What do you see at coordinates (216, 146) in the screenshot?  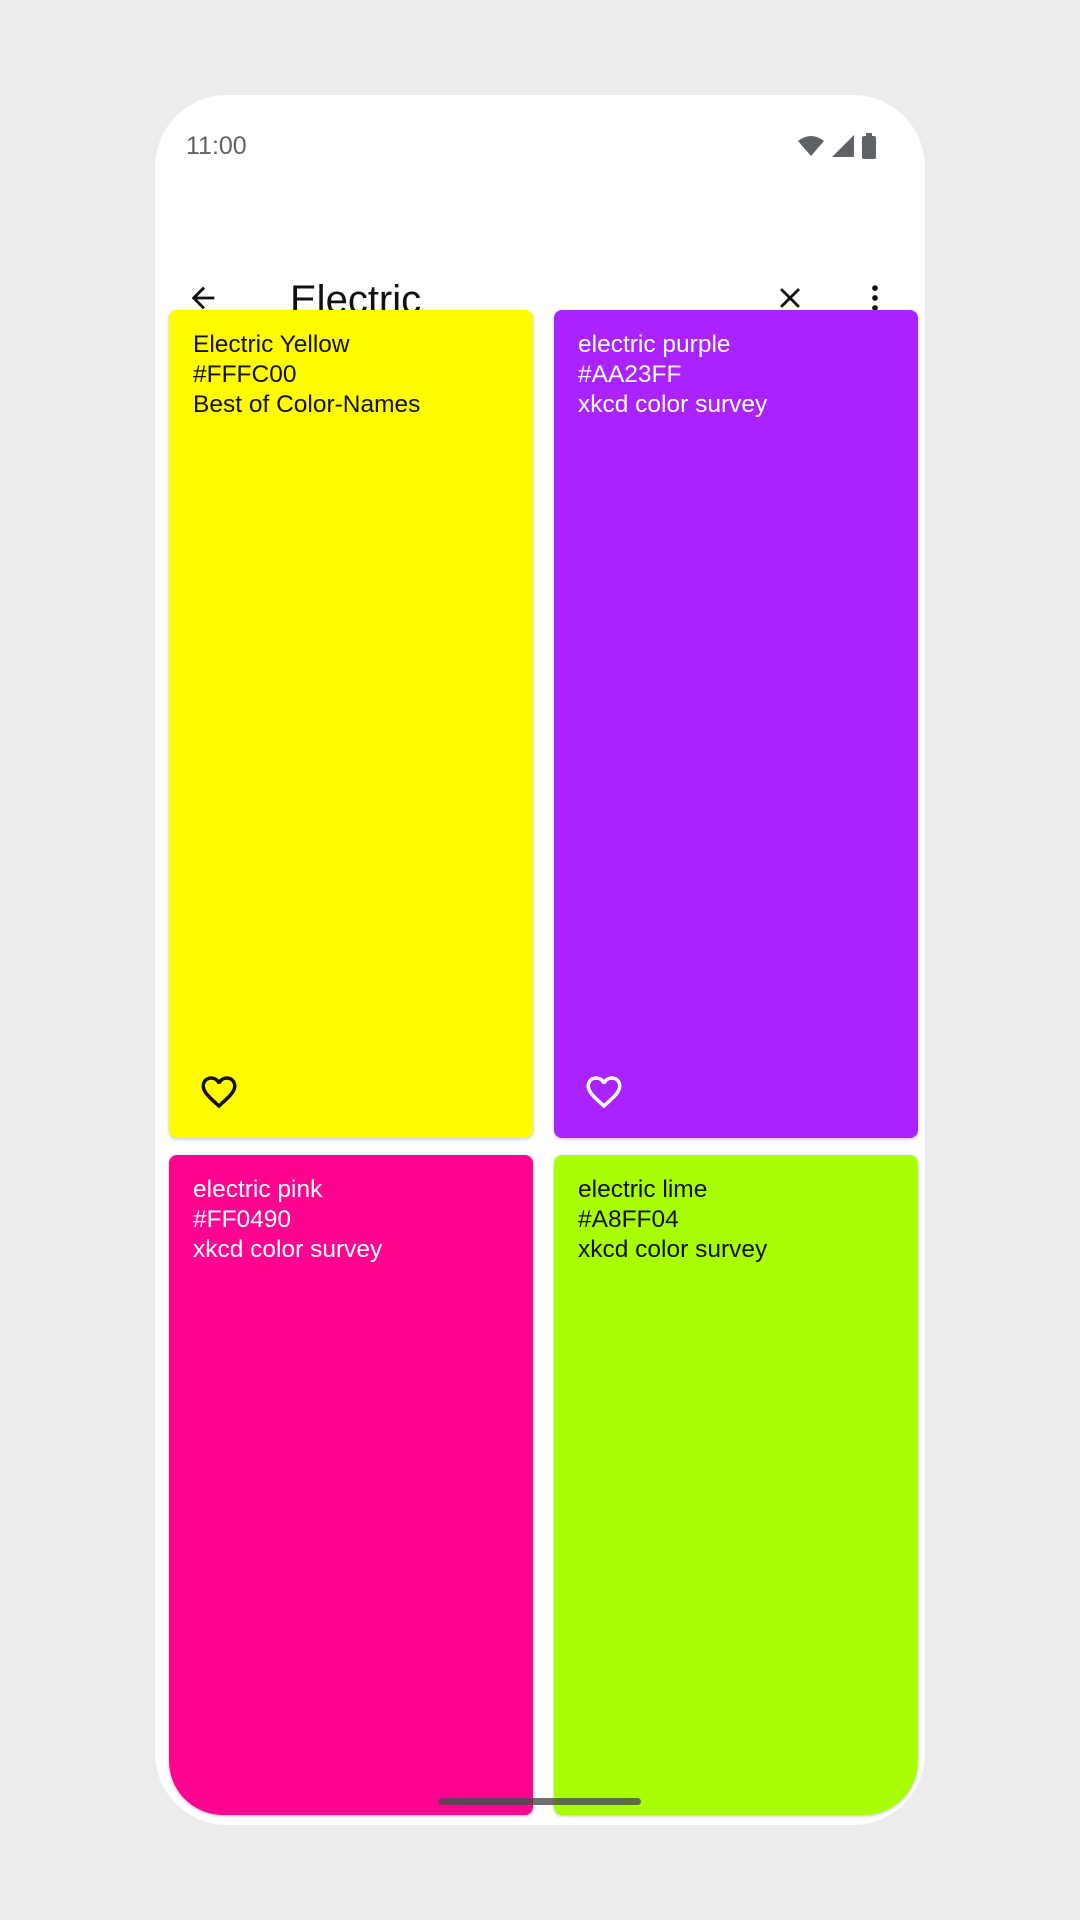 I see `status-time: 11:00` at bounding box center [216, 146].